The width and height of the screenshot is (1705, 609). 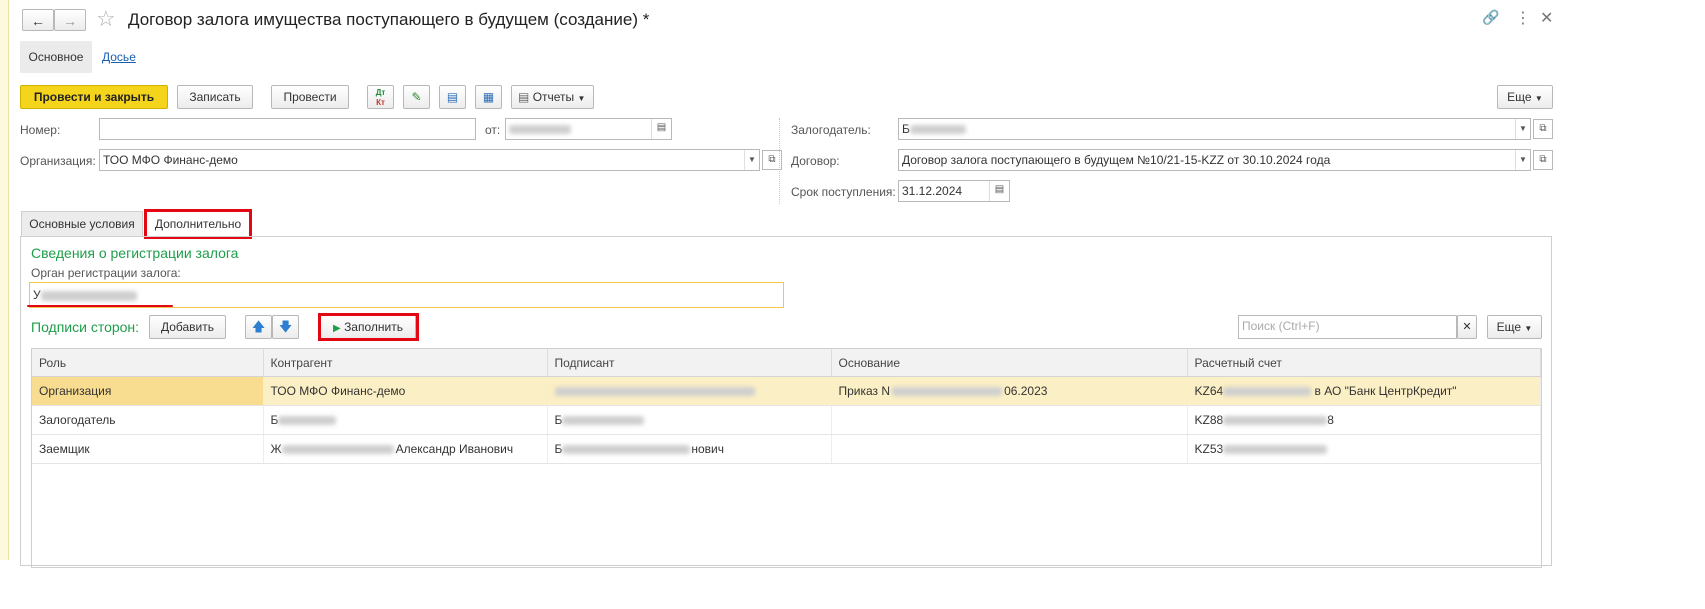 I want to click on registration-authority-prefix: У, so click(x=37, y=295).